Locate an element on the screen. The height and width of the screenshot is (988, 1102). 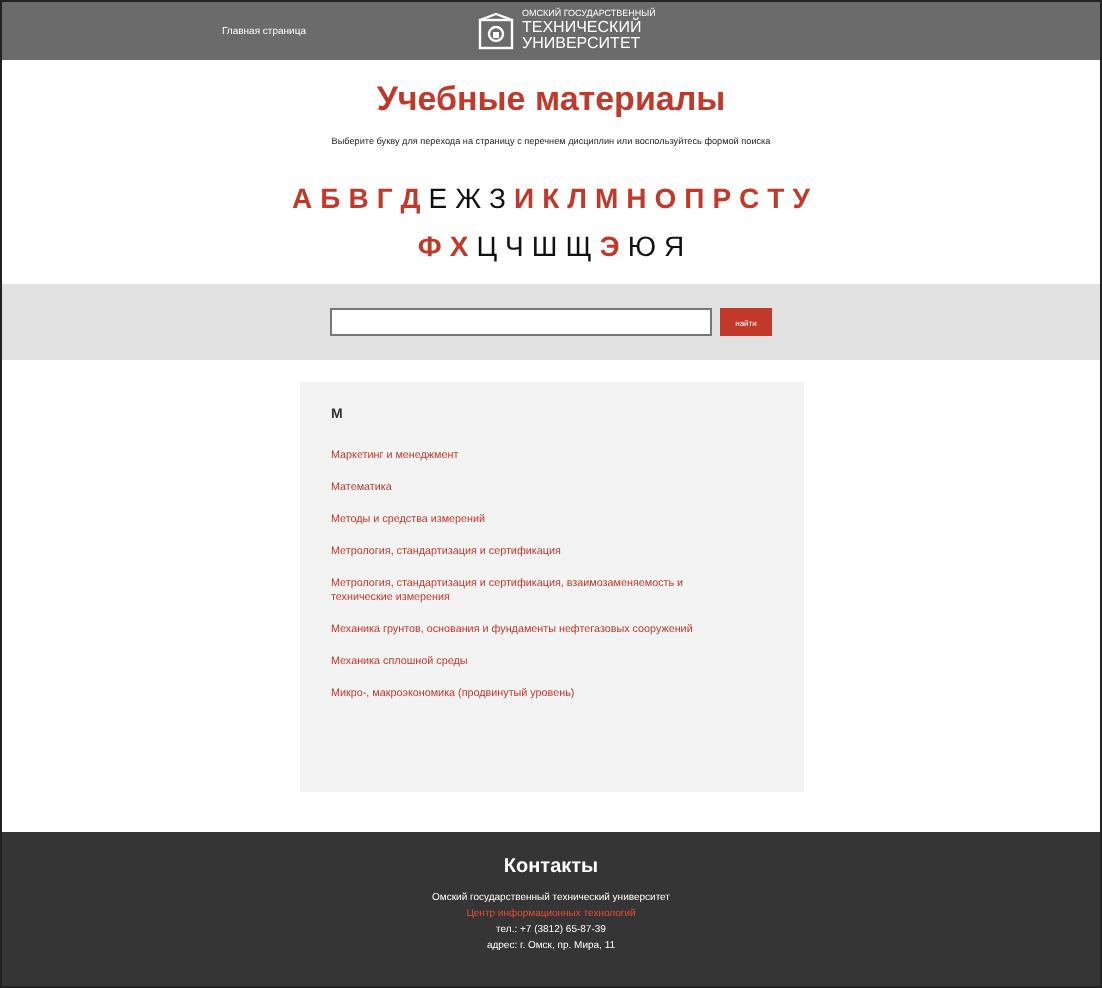
alphabet-letter: У is located at coordinates (801, 198).